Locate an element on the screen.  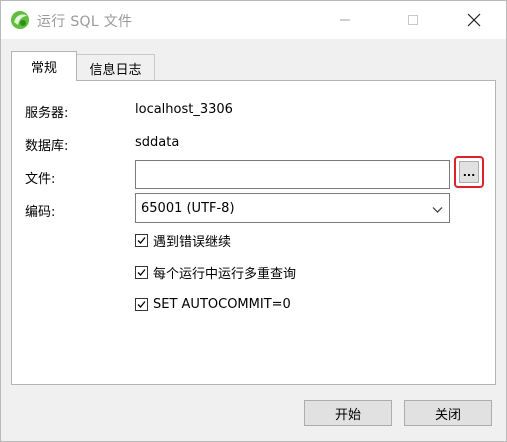
multiple-queries-label: 每个运行中运行多重查询 is located at coordinates (225, 274).